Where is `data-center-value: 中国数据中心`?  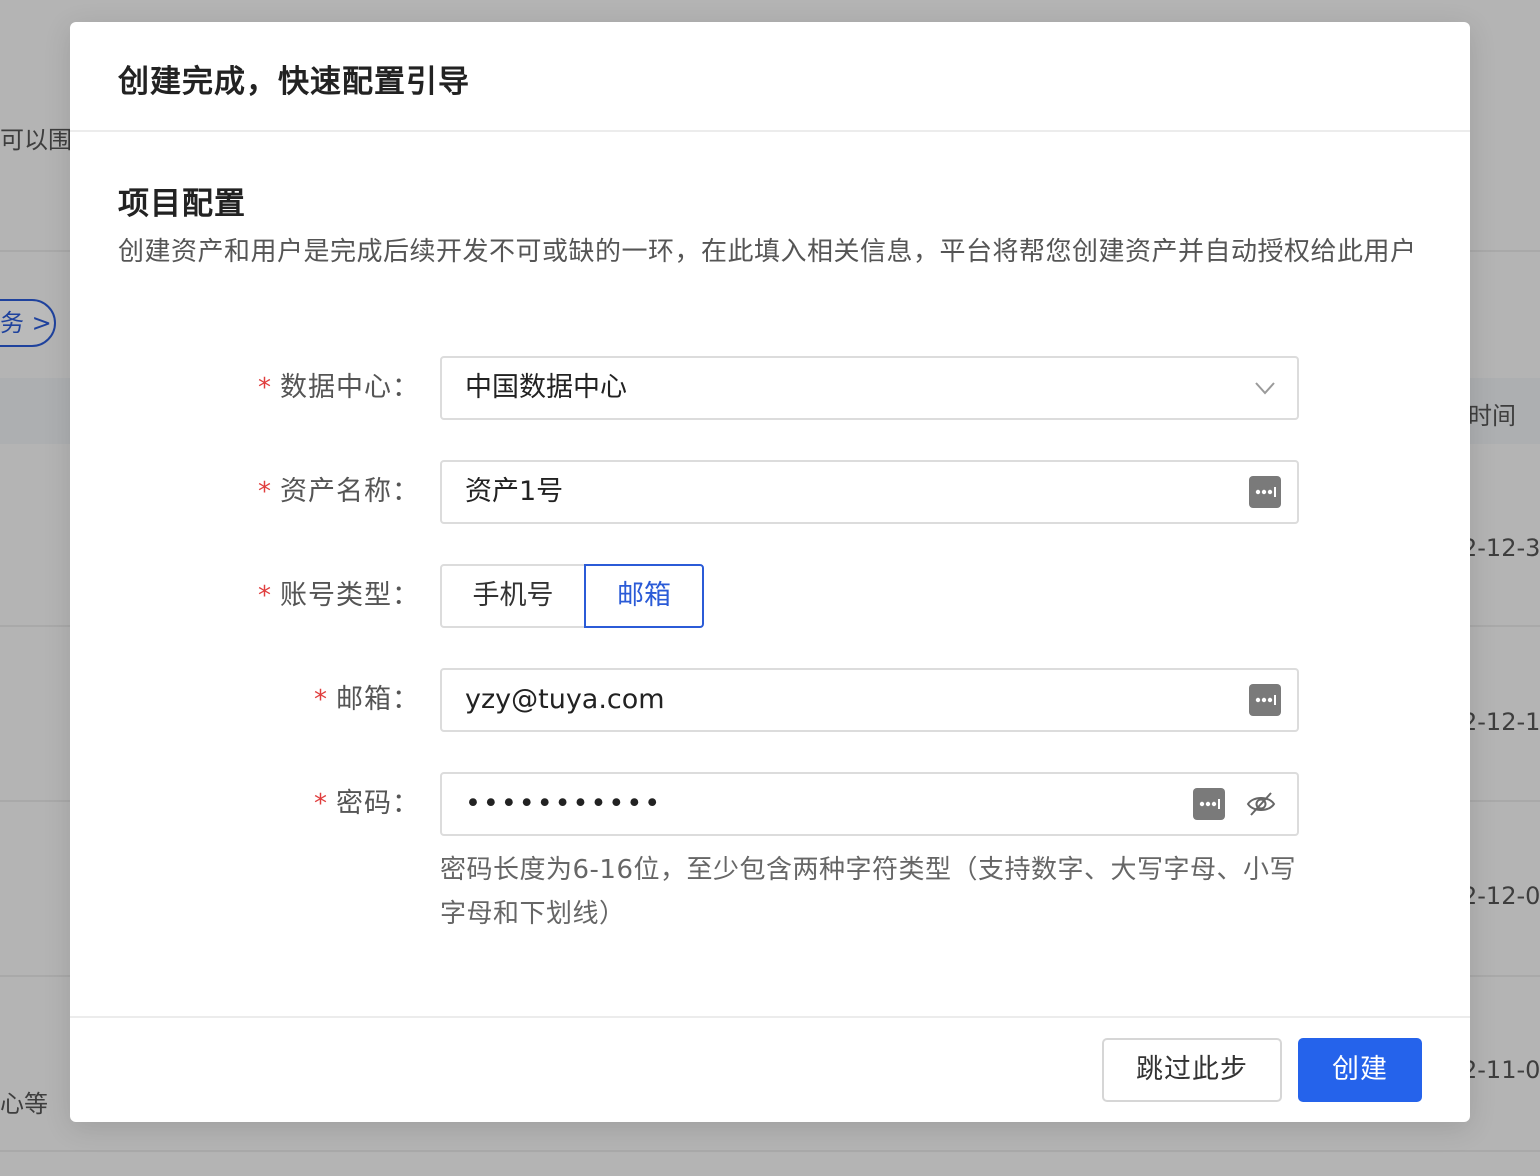
data-center-value: 中国数据中心 is located at coordinates (546, 387).